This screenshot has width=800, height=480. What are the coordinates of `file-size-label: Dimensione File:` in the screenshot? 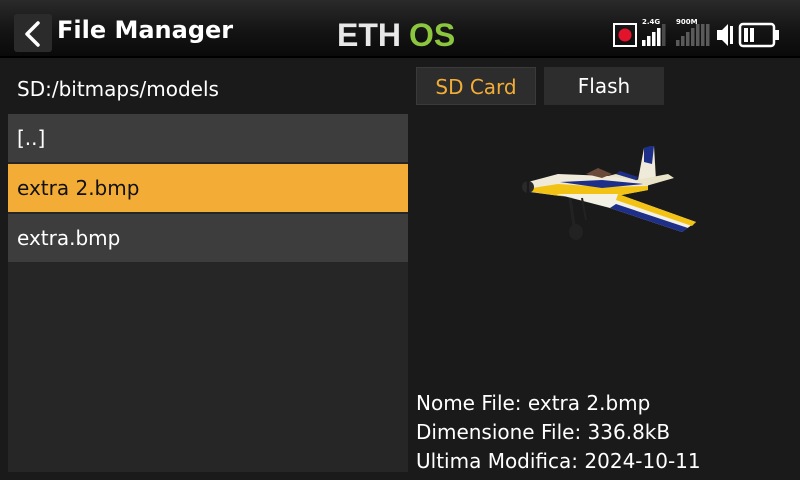 It's located at (499, 432).